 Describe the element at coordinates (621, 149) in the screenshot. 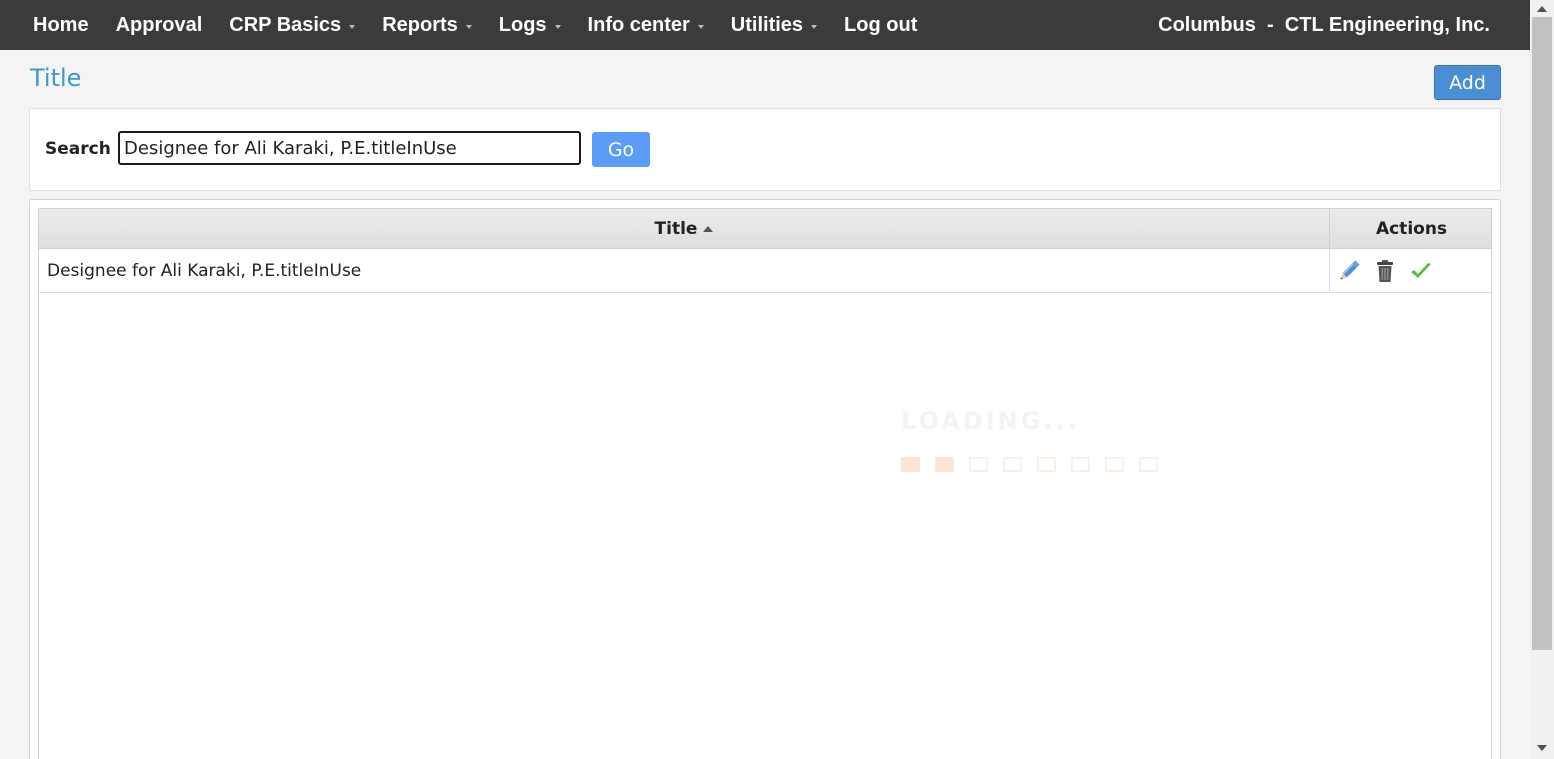

I see `go-button: Go` at that location.